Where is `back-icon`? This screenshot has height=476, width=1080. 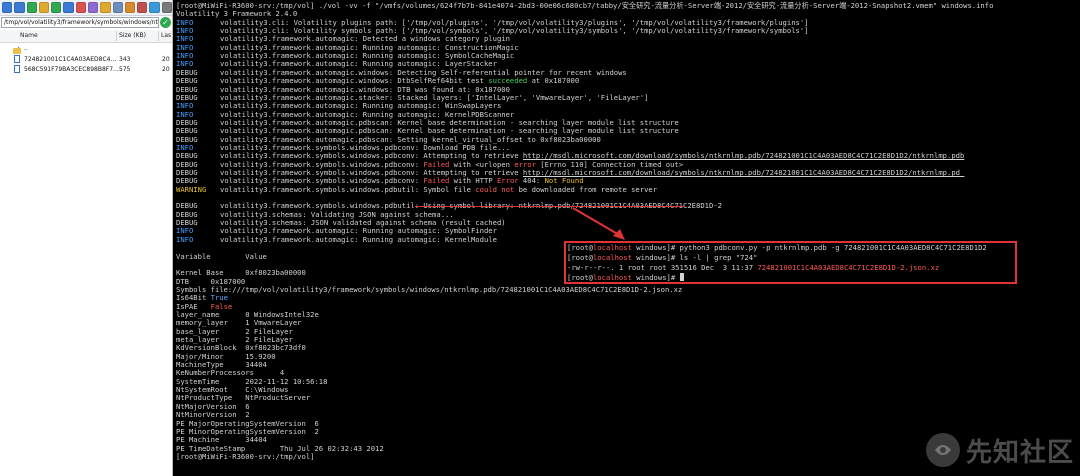 back-icon is located at coordinates (7, 7).